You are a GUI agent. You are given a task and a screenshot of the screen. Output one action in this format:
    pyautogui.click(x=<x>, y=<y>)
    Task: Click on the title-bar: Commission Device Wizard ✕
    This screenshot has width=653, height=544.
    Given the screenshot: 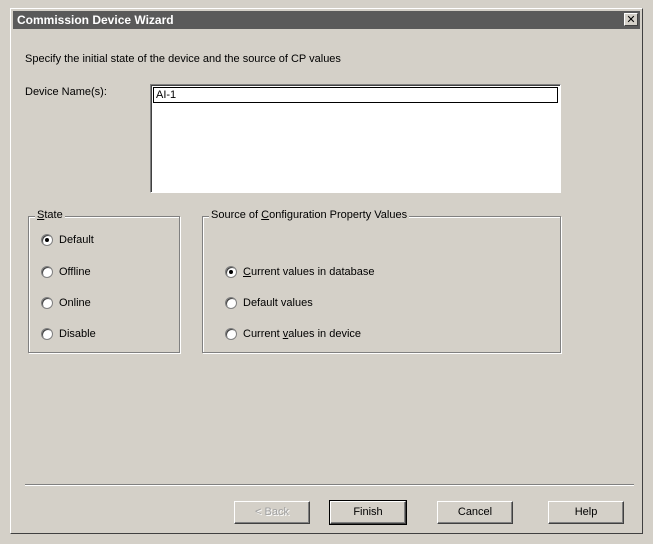 What is the action you would take?
    pyautogui.click(x=326, y=20)
    